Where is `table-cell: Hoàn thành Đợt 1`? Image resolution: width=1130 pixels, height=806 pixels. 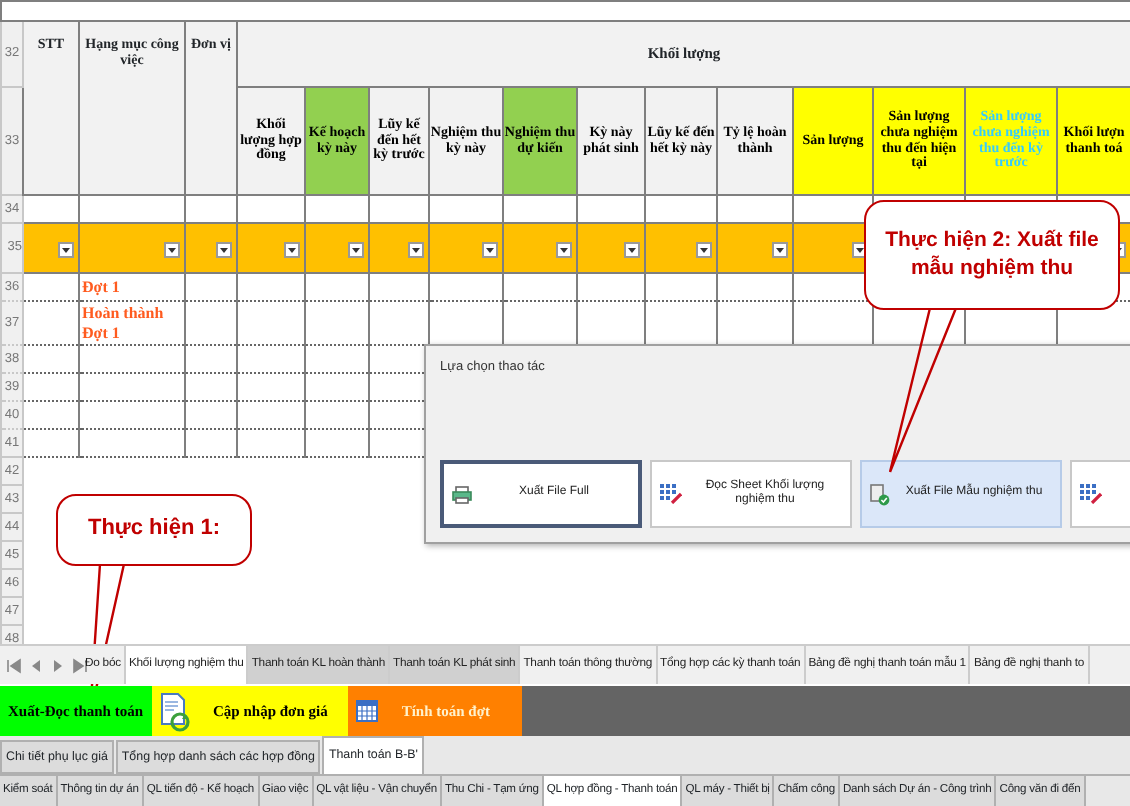 table-cell: Hoàn thành Đợt 1 is located at coordinates (132, 323).